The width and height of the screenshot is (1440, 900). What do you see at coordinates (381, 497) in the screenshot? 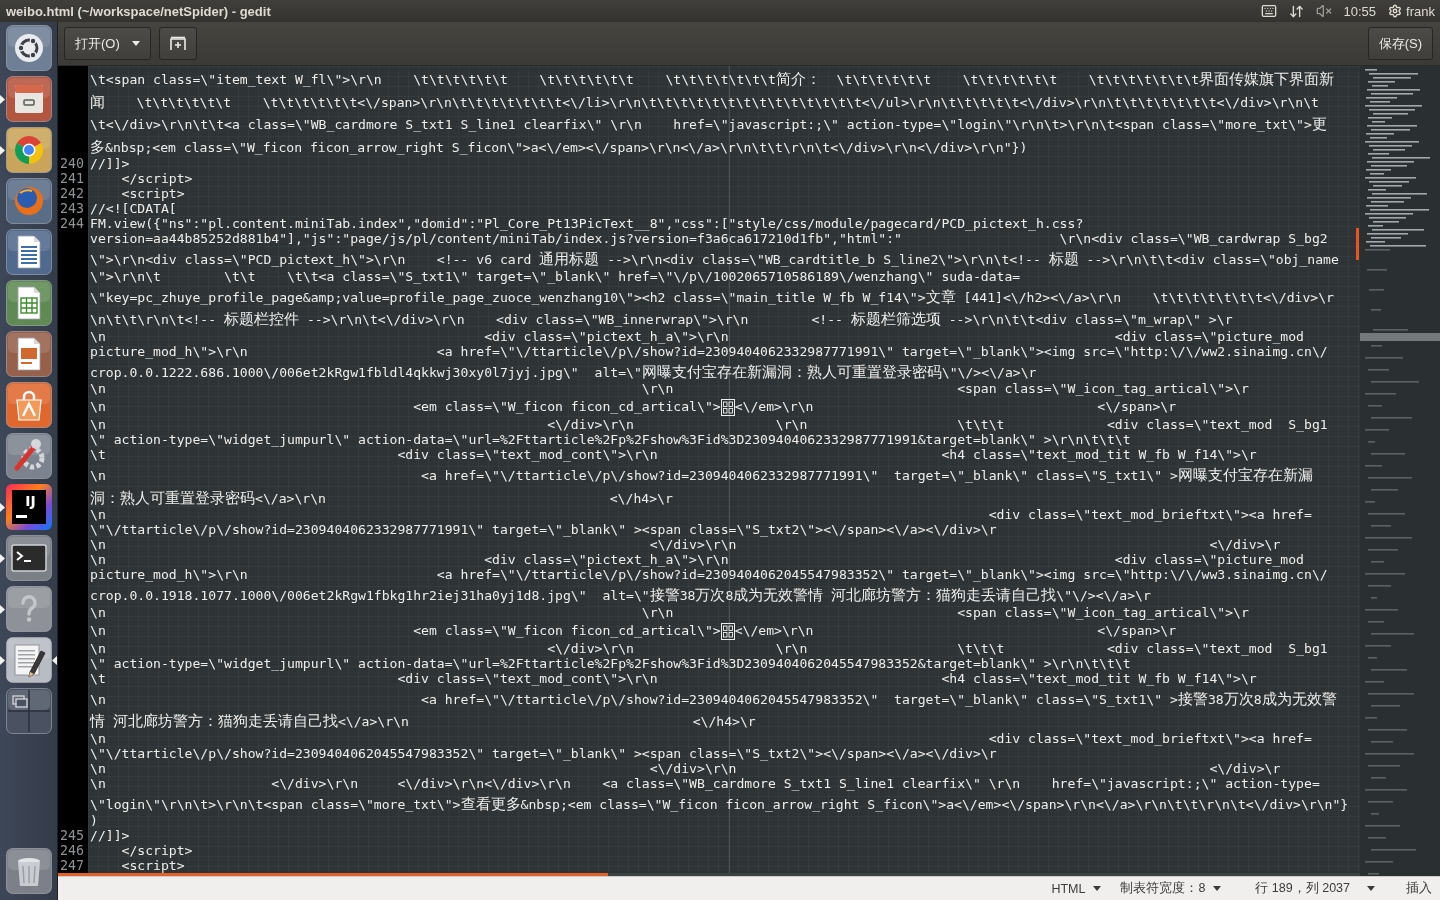
I see `code-line: 洞：熟人可重置登录密码<\/a>\r\n <\/h4>\r` at bounding box center [381, 497].